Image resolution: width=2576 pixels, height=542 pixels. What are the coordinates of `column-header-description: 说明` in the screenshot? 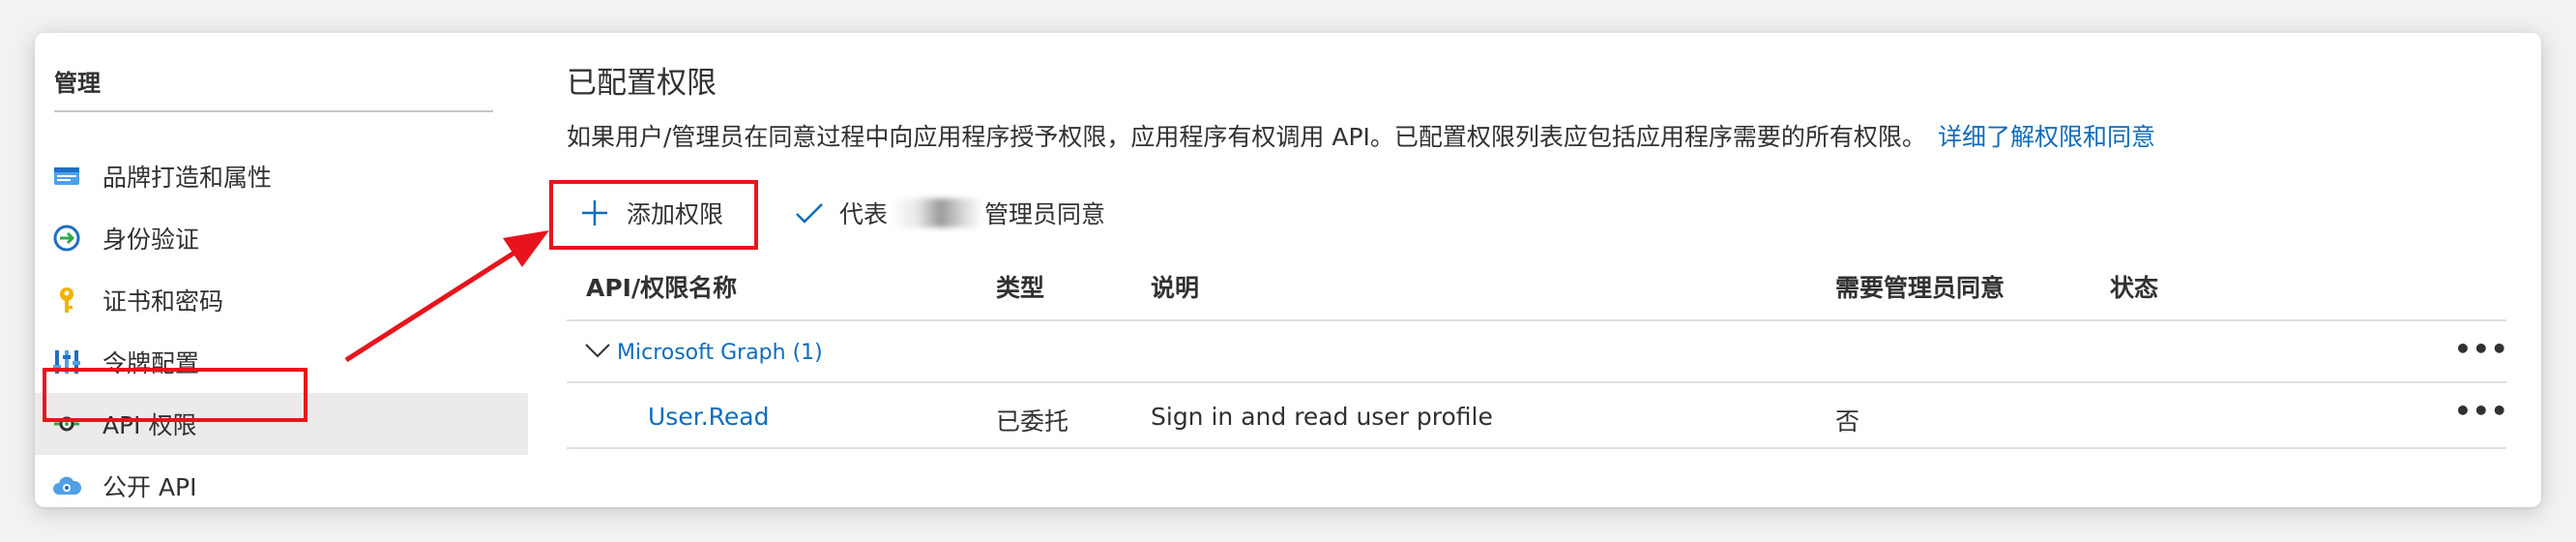 It's located at (1175, 288).